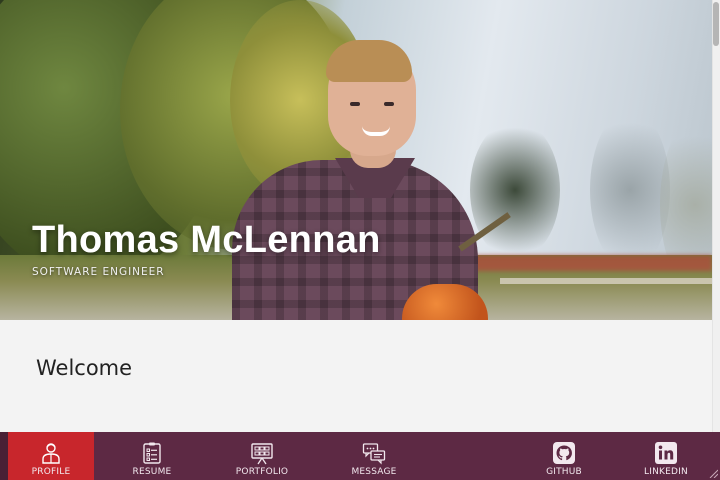 The height and width of the screenshot is (480, 720). Describe the element at coordinates (713, 473) in the screenshot. I see `resize-grip-icon` at that location.